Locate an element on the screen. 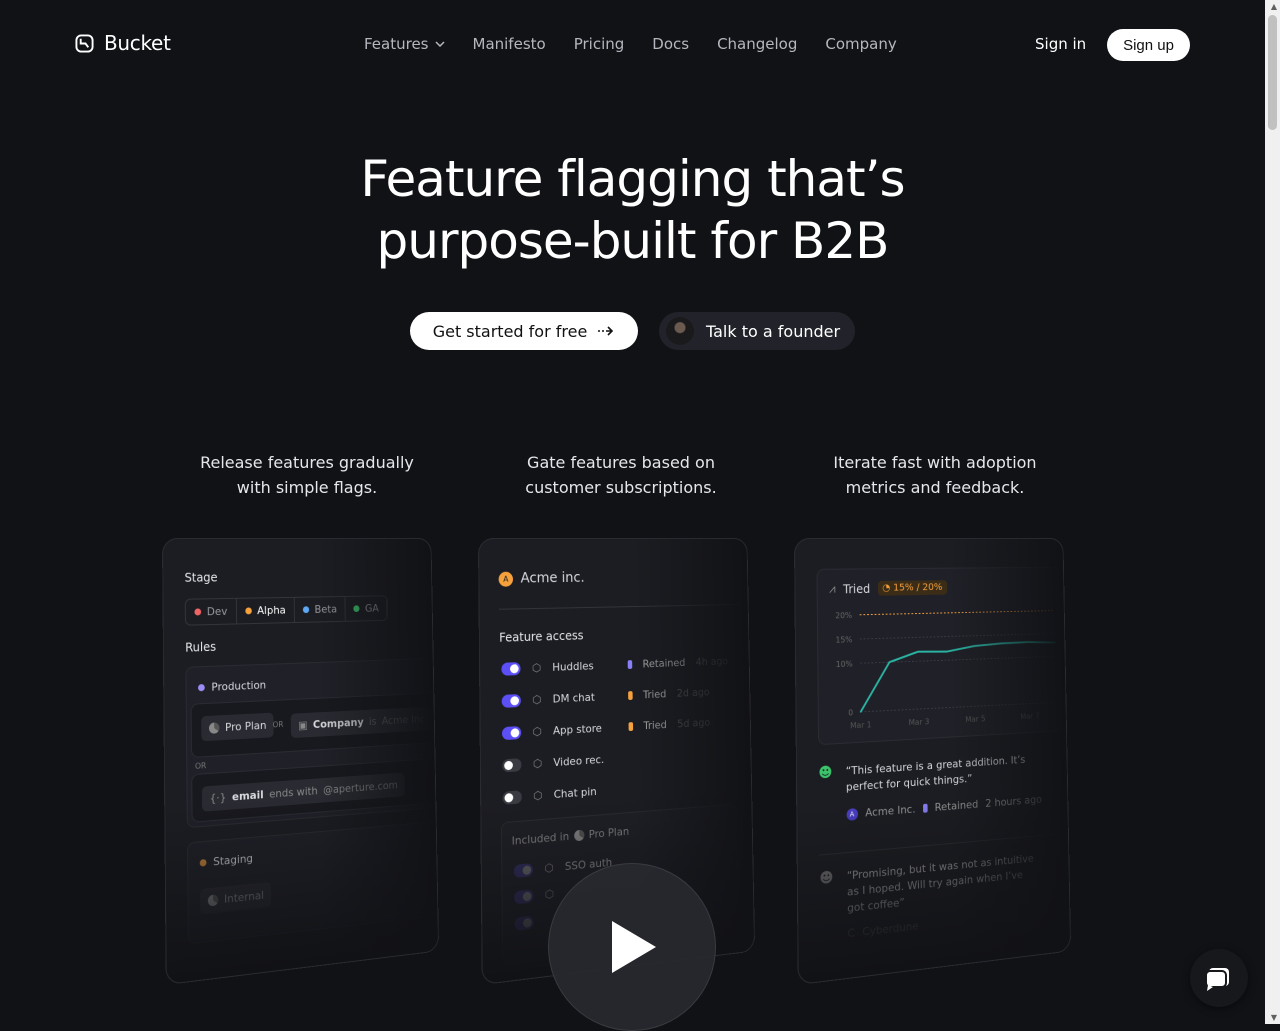 The height and width of the screenshot is (1031, 1280). stage-dev: Dev is located at coordinates (211, 611).